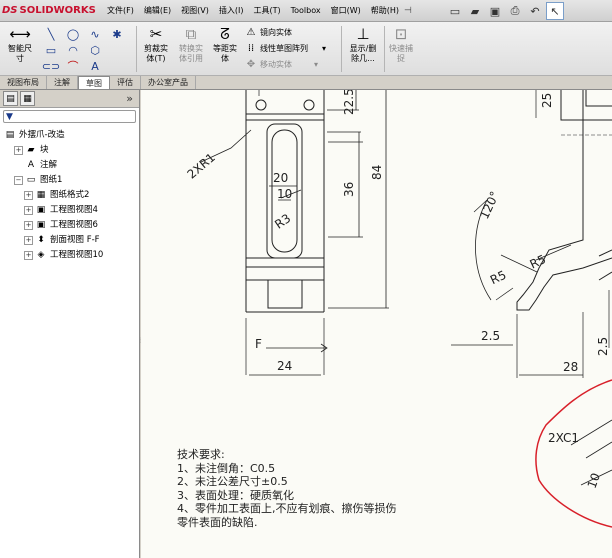  I want to click on smart-dimension-label: 智能尺 寸, so click(20, 53).